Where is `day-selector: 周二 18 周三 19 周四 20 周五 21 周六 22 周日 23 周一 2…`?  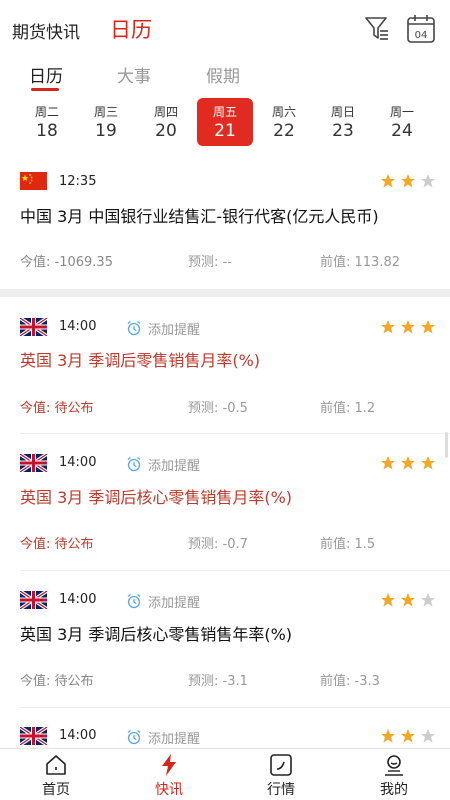
day-selector: 周二 18 周三 19 周四 20 周五 21 周六 22 周日 23 周一 2… is located at coordinates (225, 124).